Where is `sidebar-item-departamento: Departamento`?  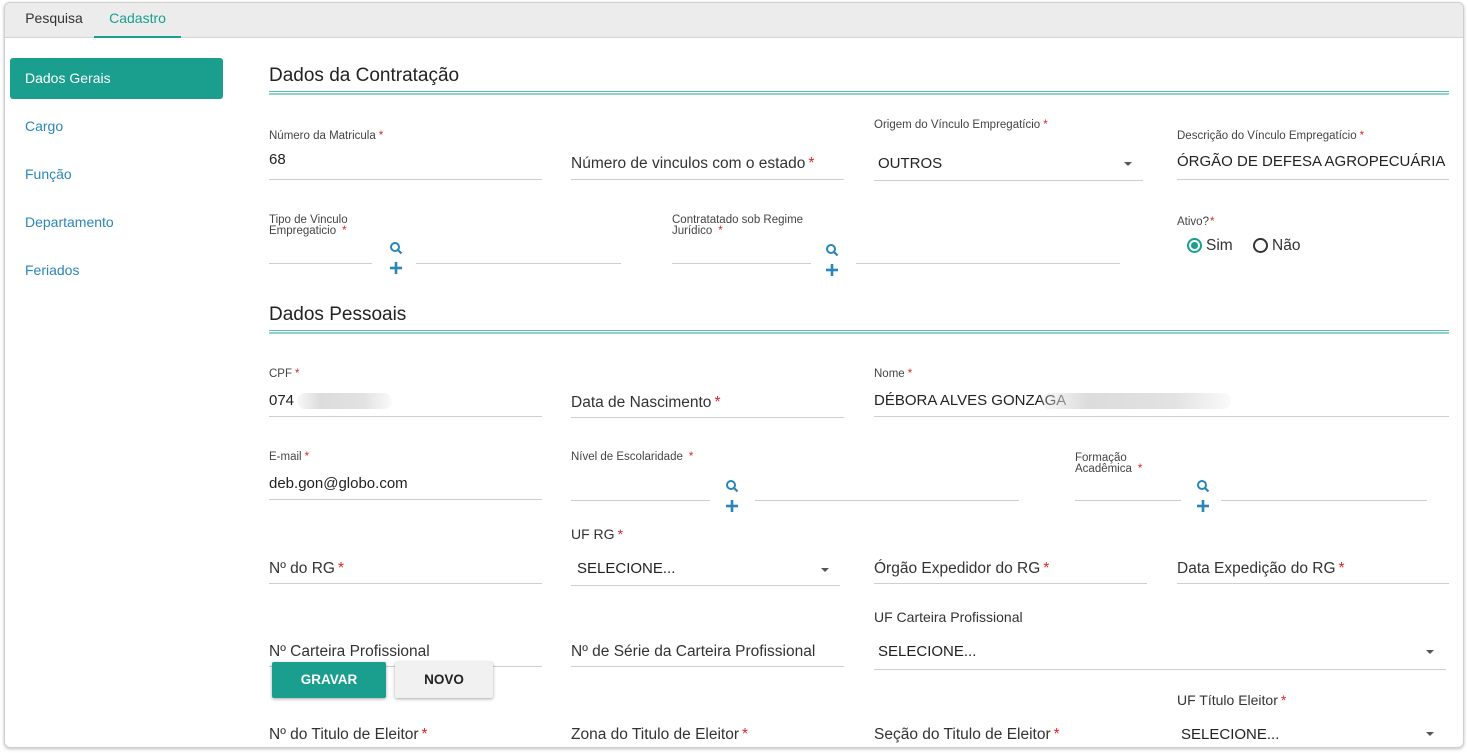 sidebar-item-departamento: Departamento is located at coordinates (116, 222).